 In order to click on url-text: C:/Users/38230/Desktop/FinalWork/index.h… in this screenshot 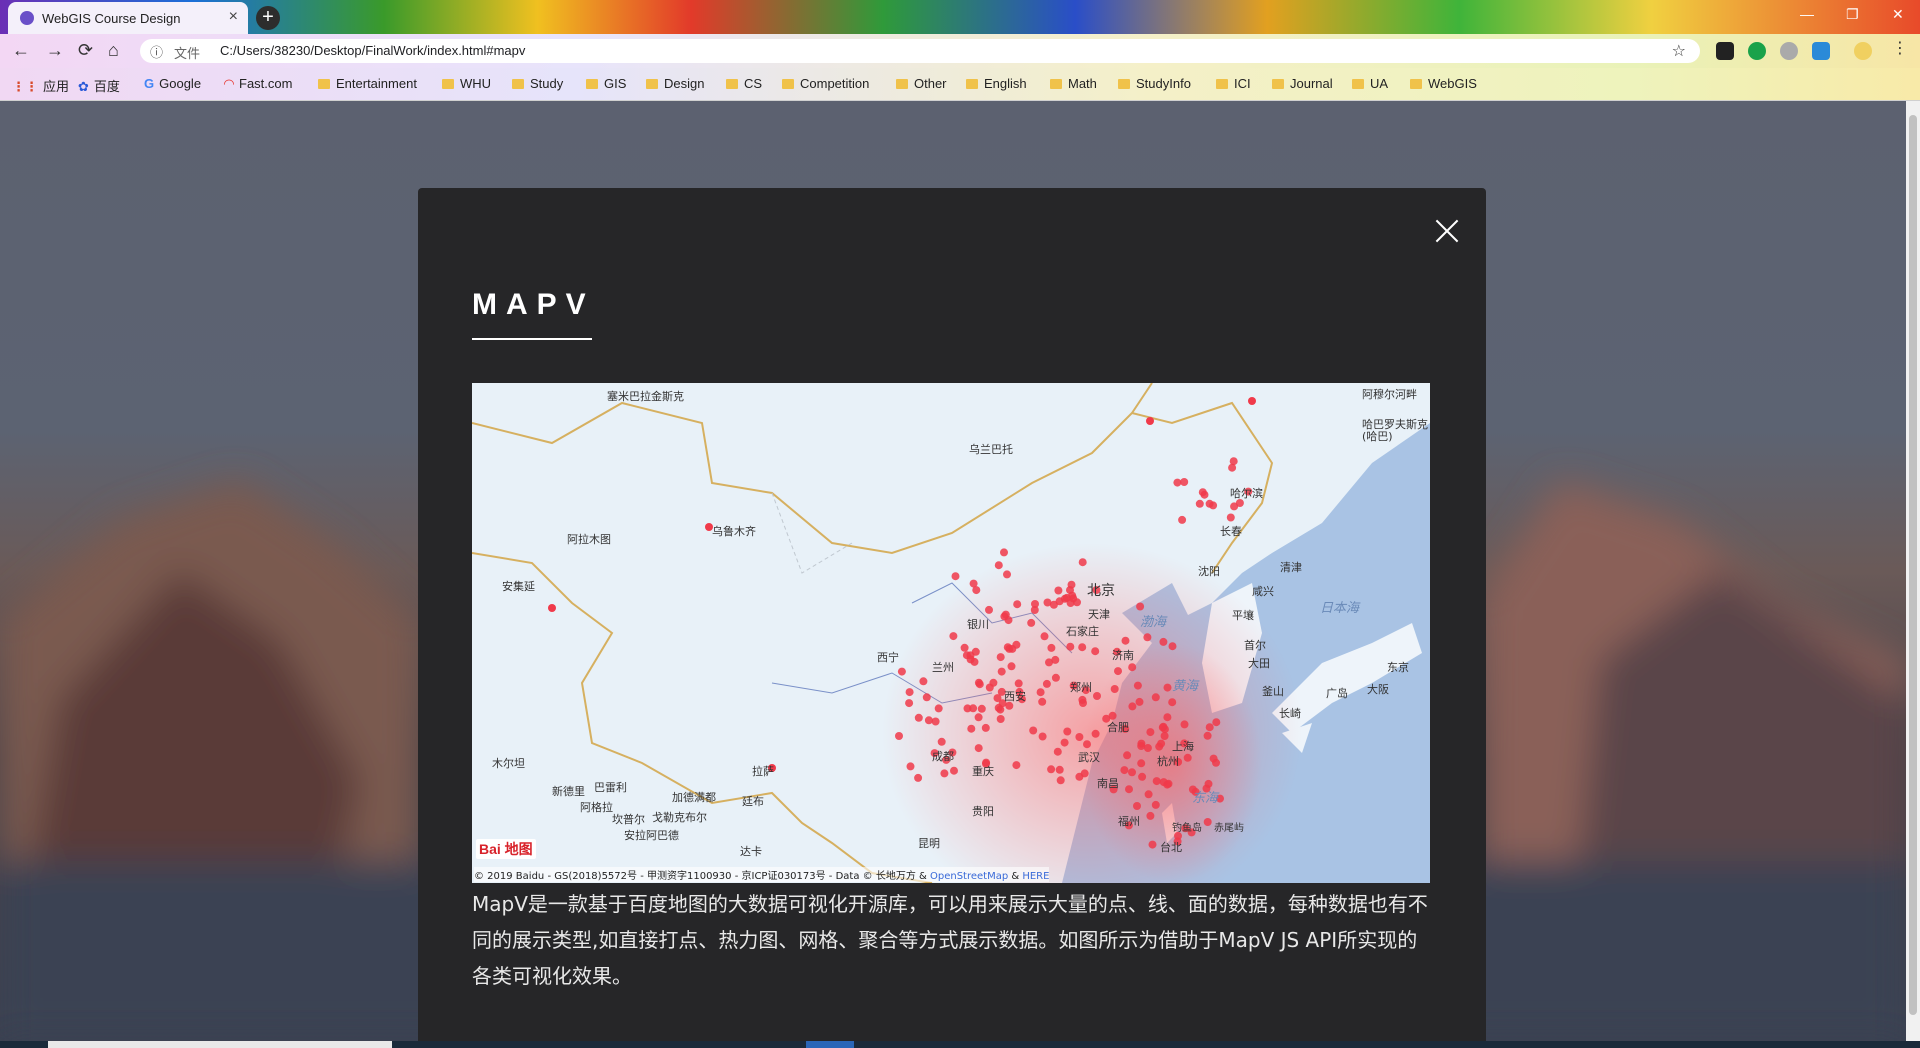, I will do `click(372, 50)`.